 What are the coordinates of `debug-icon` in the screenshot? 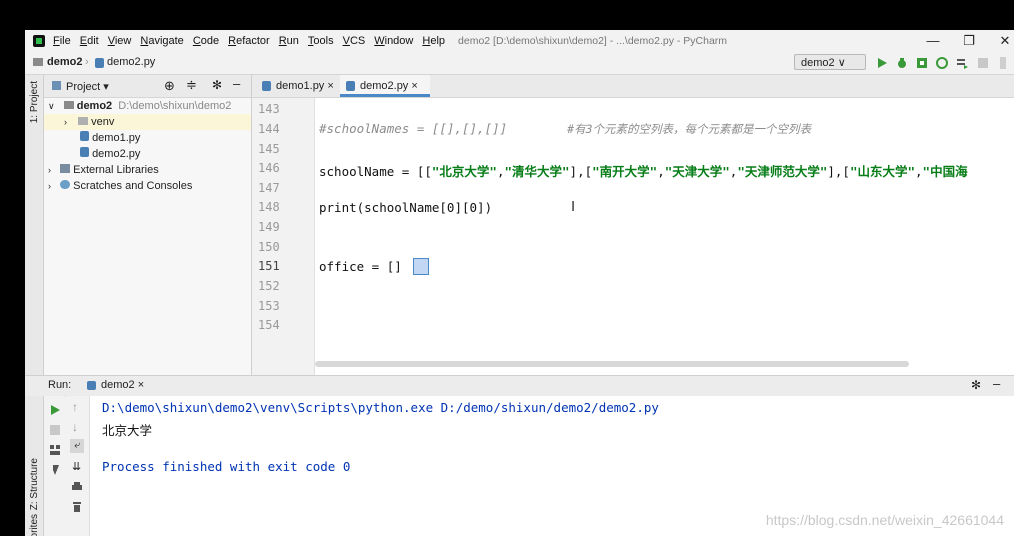 It's located at (902, 63).